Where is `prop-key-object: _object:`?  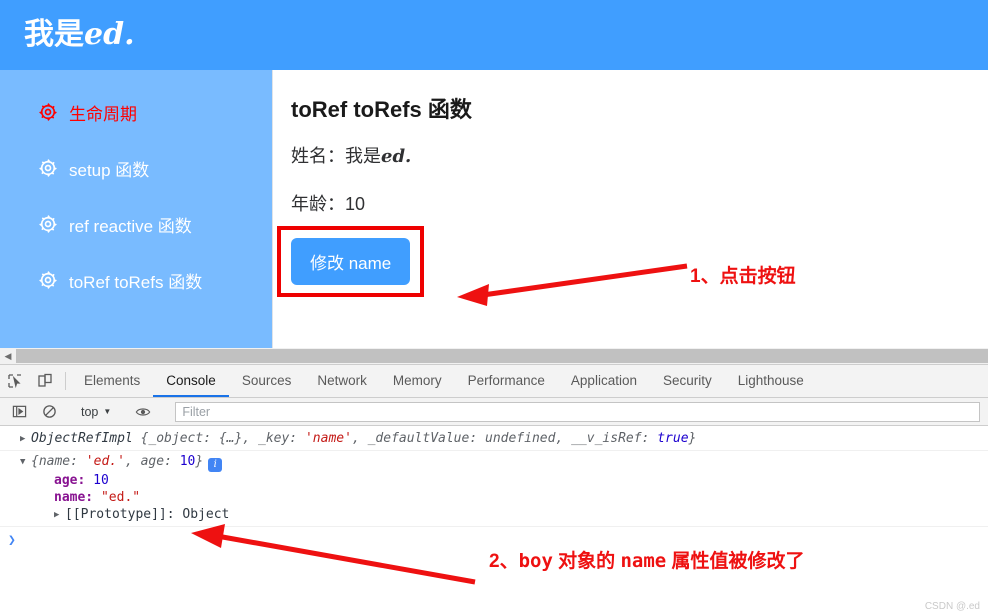 prop-key-object: _object: is located at coordinates (180, 438).